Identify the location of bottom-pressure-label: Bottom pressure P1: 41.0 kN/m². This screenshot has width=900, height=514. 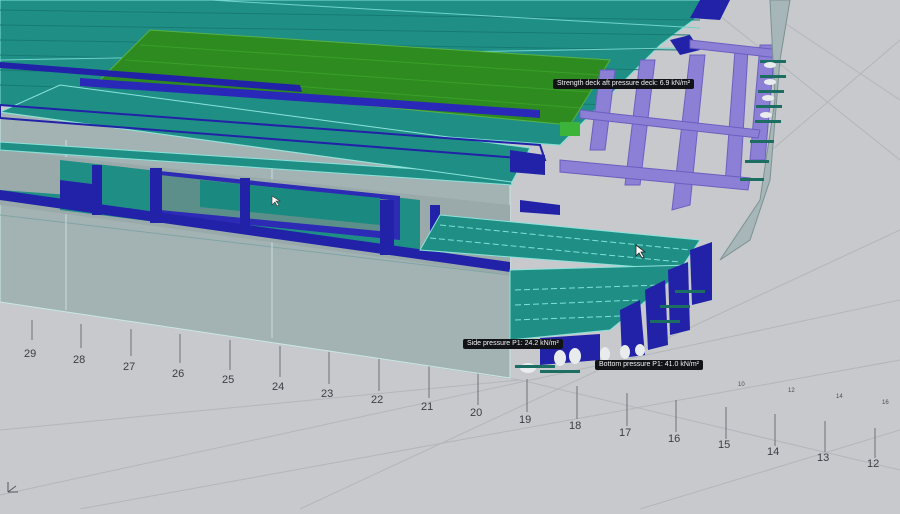
(649, 365).